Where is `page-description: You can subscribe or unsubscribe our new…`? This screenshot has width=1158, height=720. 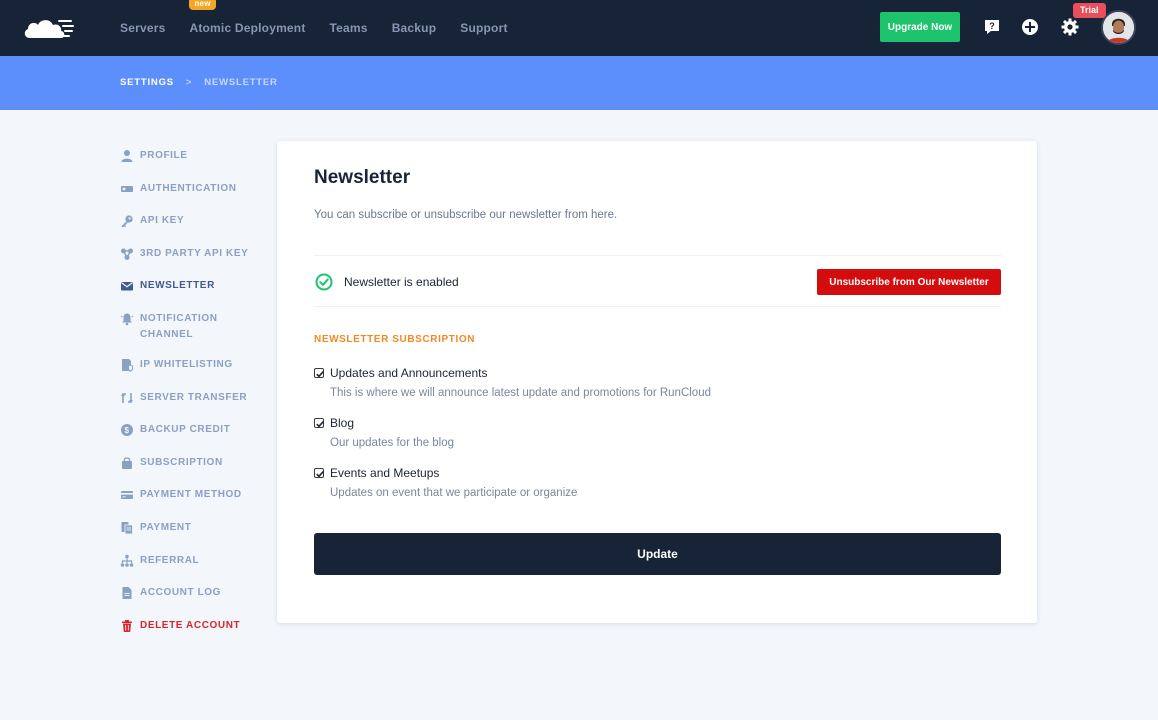
page-description: You can subscribe or unsubscribe our new… is located at coordinates (466, 215).